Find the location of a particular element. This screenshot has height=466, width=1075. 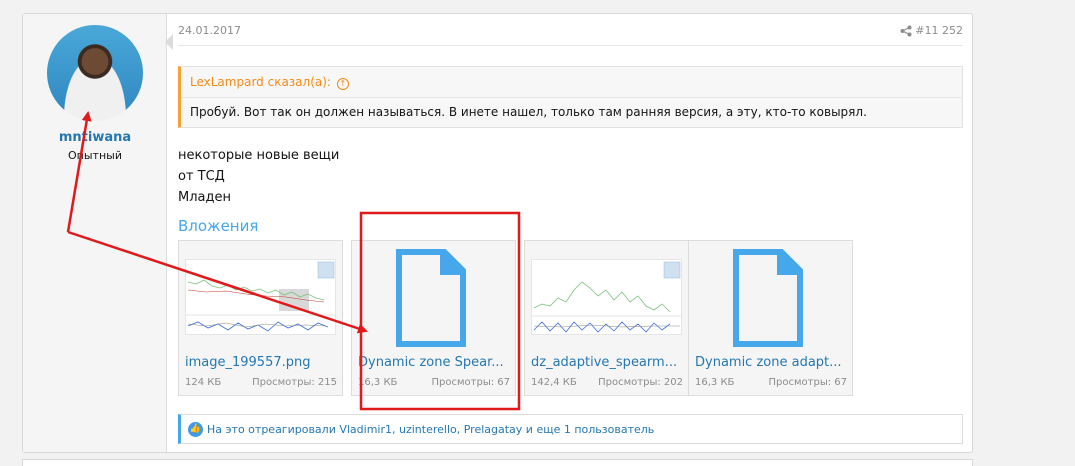

user-title: Опытный is located at coordinates (95, 155).